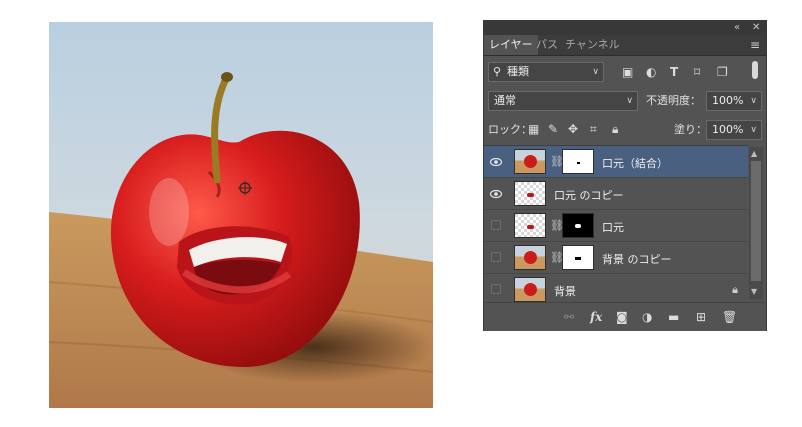 This screenshot has width=802, height=427. I want to click on lock-artboard-icon: ⌗, so click(593, 129).